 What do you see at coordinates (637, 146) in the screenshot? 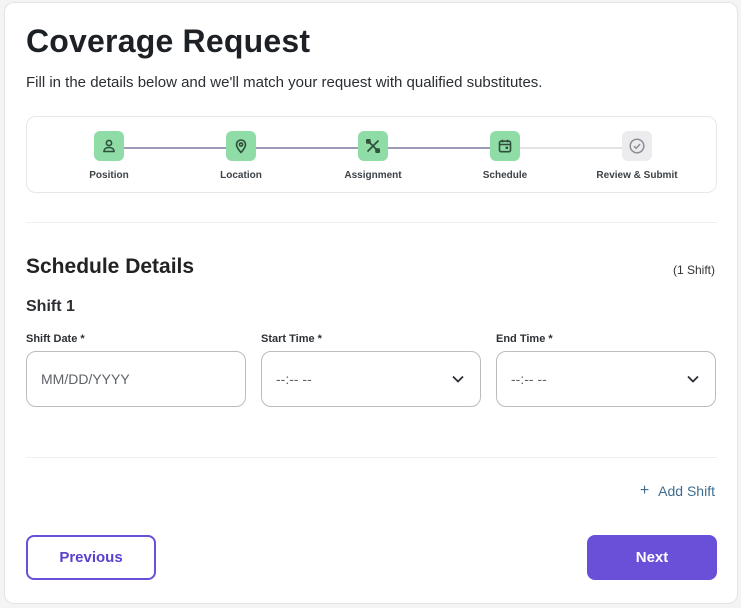
I see `check-circle-icon` at bounding box center [637, 146].